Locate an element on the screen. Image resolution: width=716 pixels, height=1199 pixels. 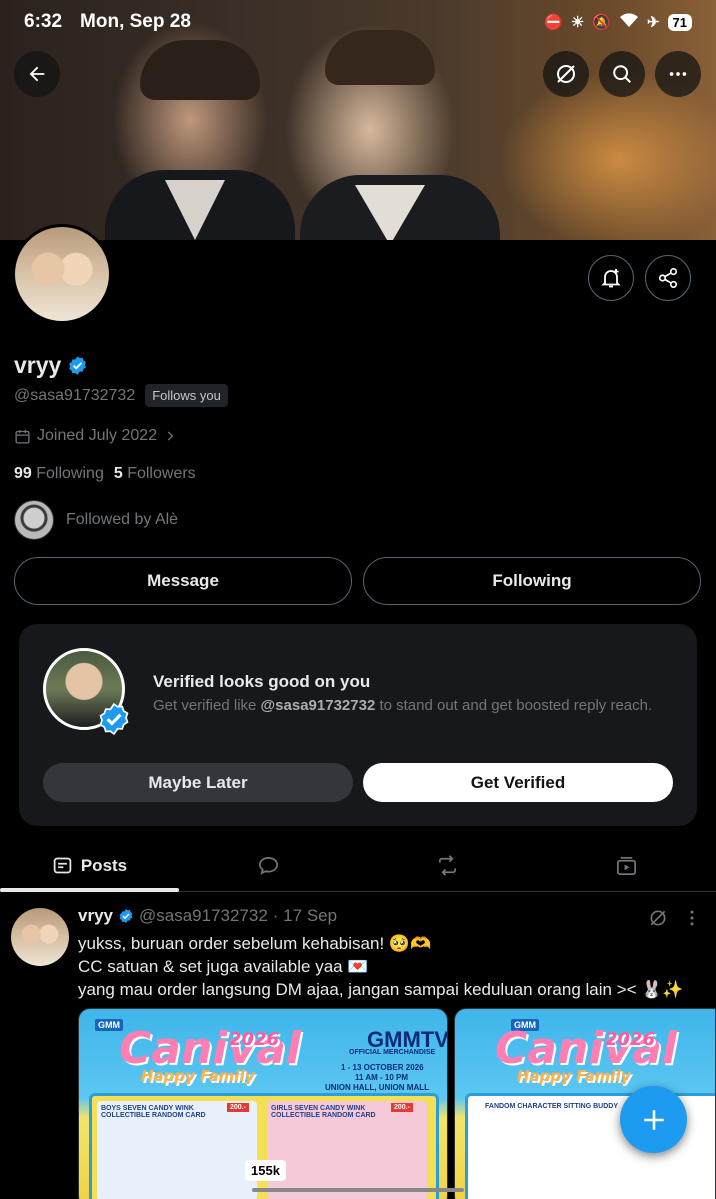
buddy-title: FANDOM CHARACTER SITTING BUDDY is located at coordinates (551, 1106).